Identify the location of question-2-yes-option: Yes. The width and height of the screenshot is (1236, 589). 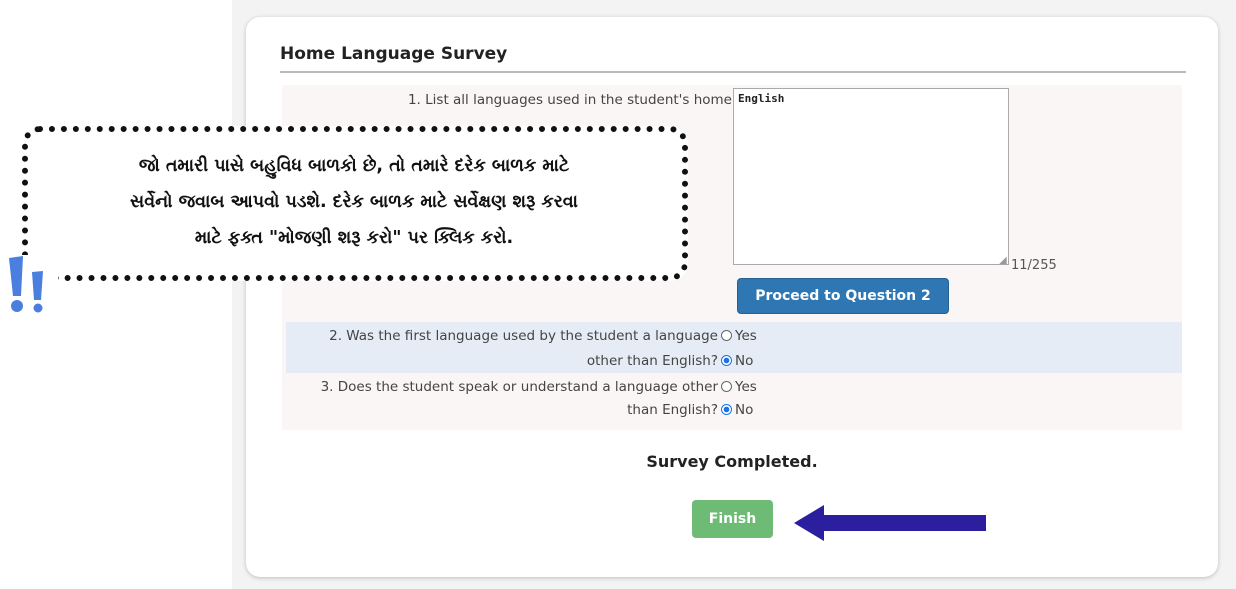
(739, 336).